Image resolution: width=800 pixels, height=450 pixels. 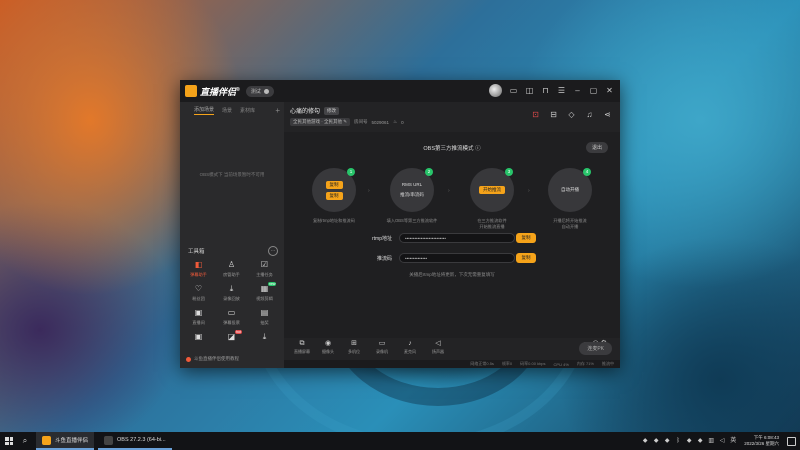 I want to click on avatar, so click(x=495, y=90).